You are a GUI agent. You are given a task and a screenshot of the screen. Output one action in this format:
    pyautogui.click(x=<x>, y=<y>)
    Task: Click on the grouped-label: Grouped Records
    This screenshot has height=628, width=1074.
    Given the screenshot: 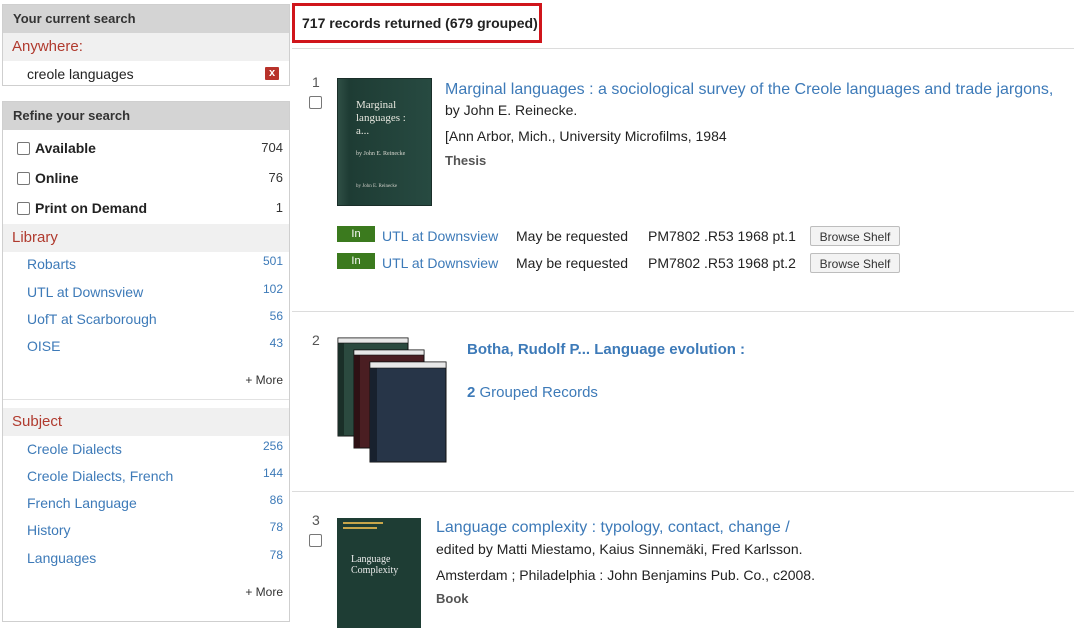 What is the action you would take?
    pyautogui.click(x=538, y=392)
    